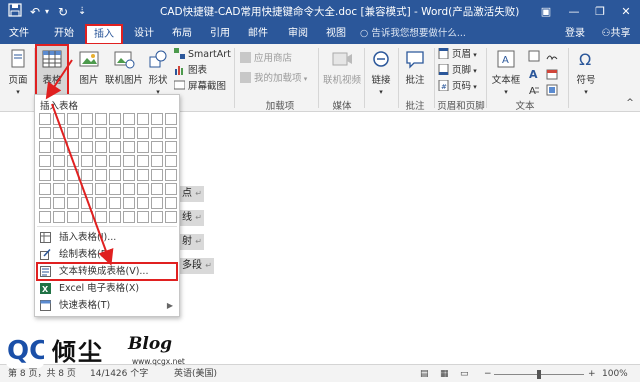  What do you see at coordinates (424, 373) in the screenshot?
I see `read-mode-icon: ▤` at bounding box center [424, 373].